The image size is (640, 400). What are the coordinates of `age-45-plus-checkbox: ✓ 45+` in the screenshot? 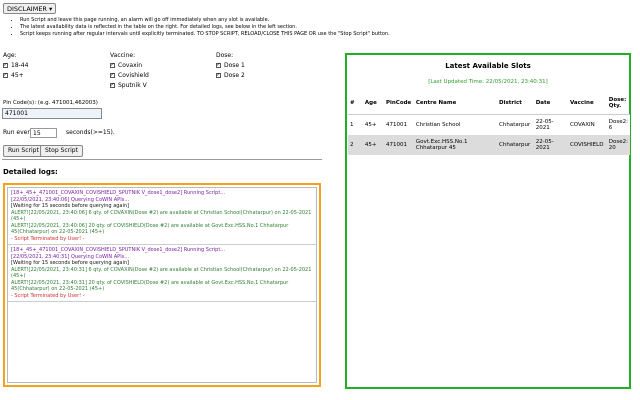 It's located at (13, 75).